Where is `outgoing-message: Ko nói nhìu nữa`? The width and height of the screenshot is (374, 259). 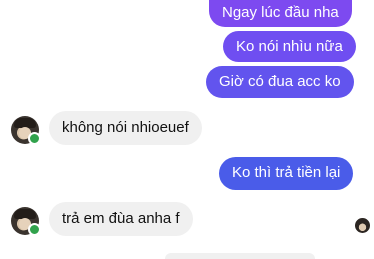
outgoing-message: Ko nói nhìu nữa is located at coordinates (289, 46).